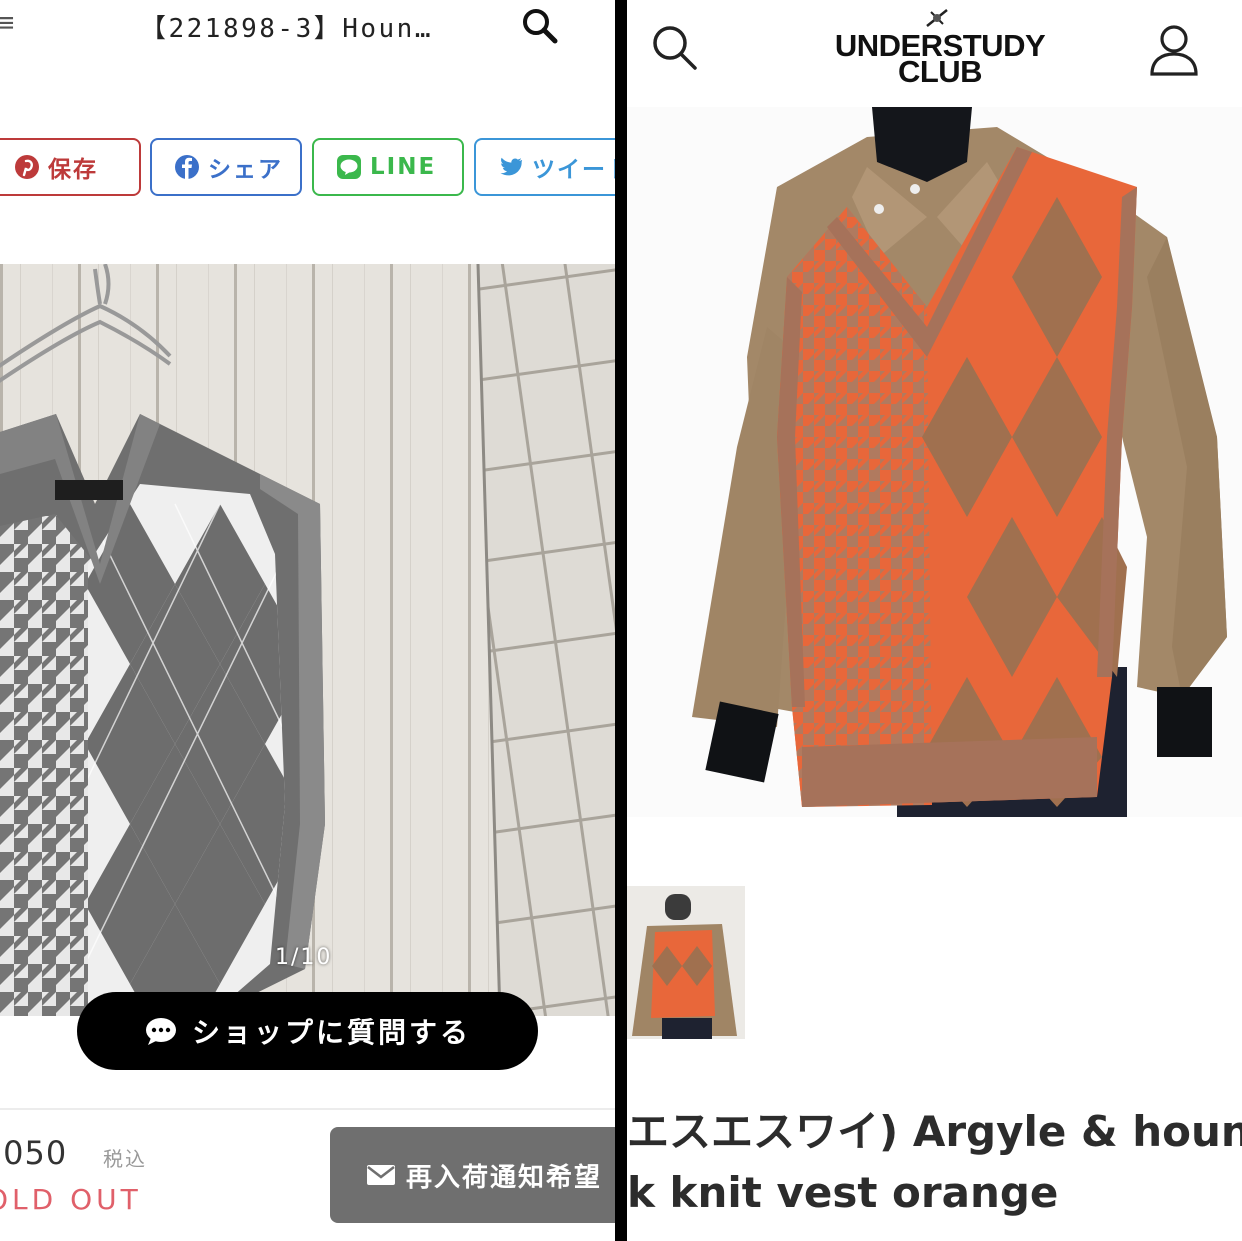 This screenshot has height=1241, width=1242. What do you see at coordinates (403, 167) in the screenshot?
I see `line-label: LINE` at bounding box center [403, 167].